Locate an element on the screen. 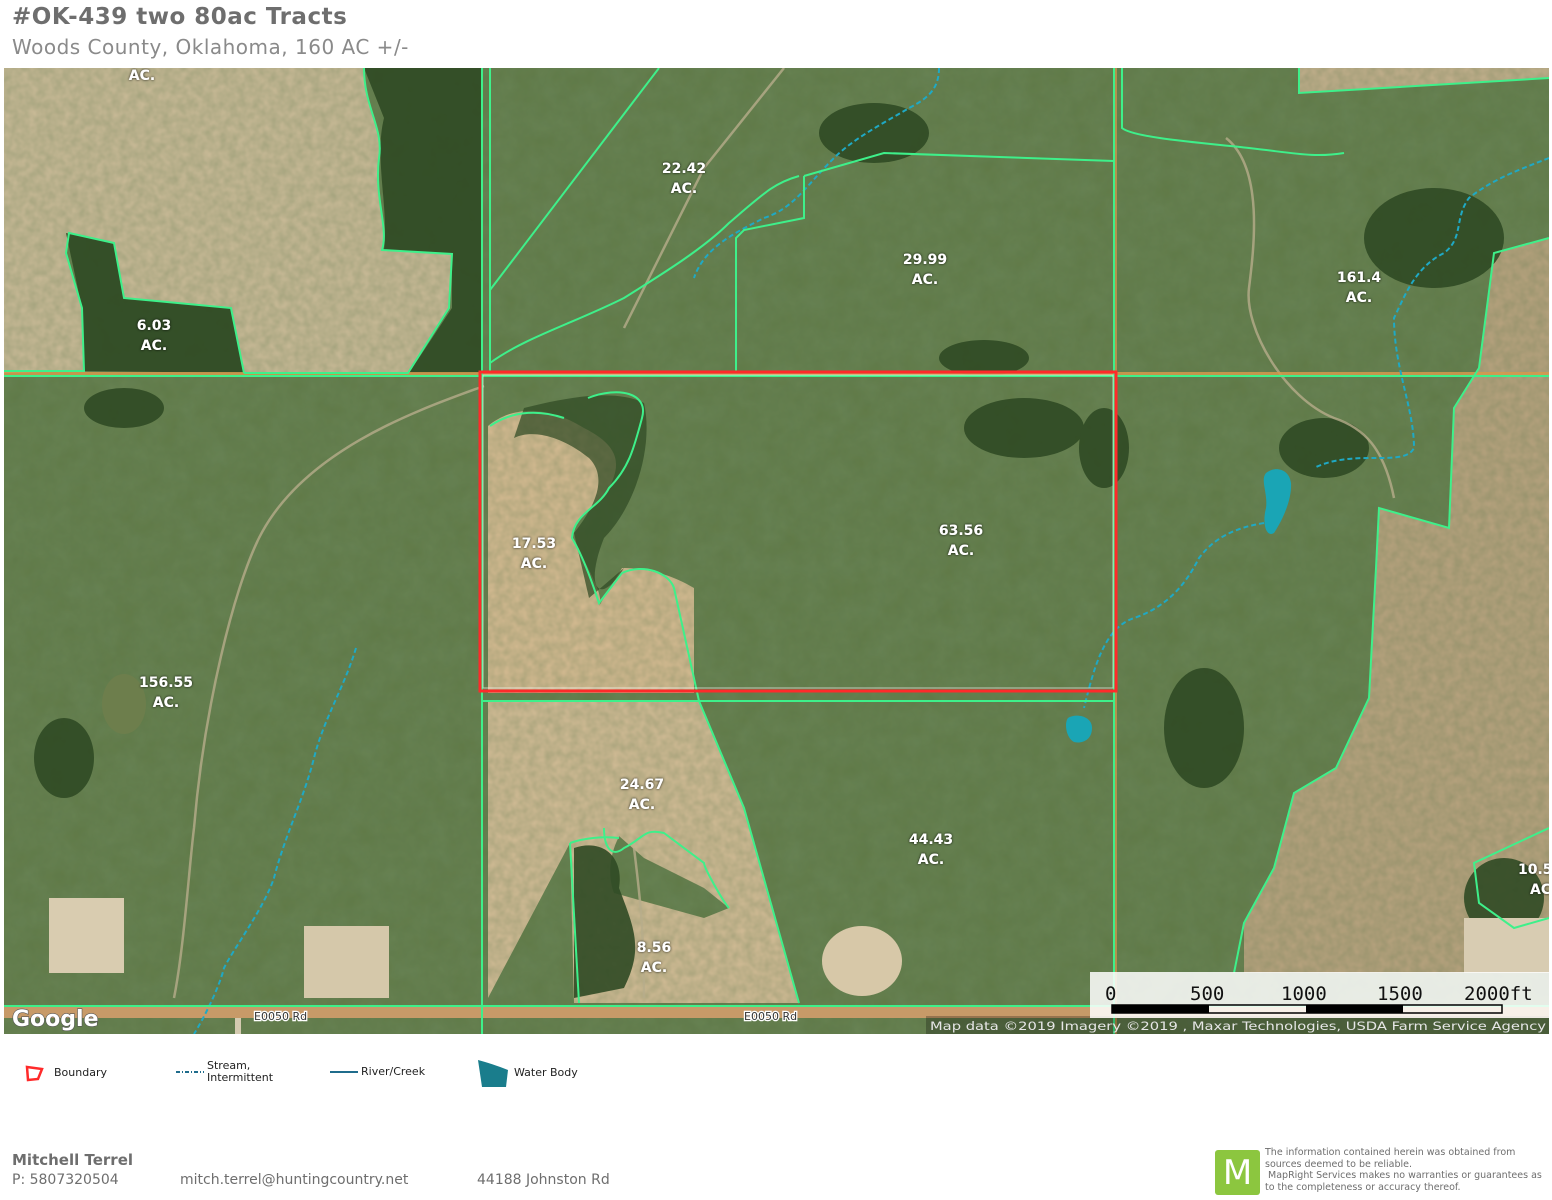 The height and width of the screenshot is (1200, 1552). legend-water-body: Water Body is located at coordinates (527, 1073).